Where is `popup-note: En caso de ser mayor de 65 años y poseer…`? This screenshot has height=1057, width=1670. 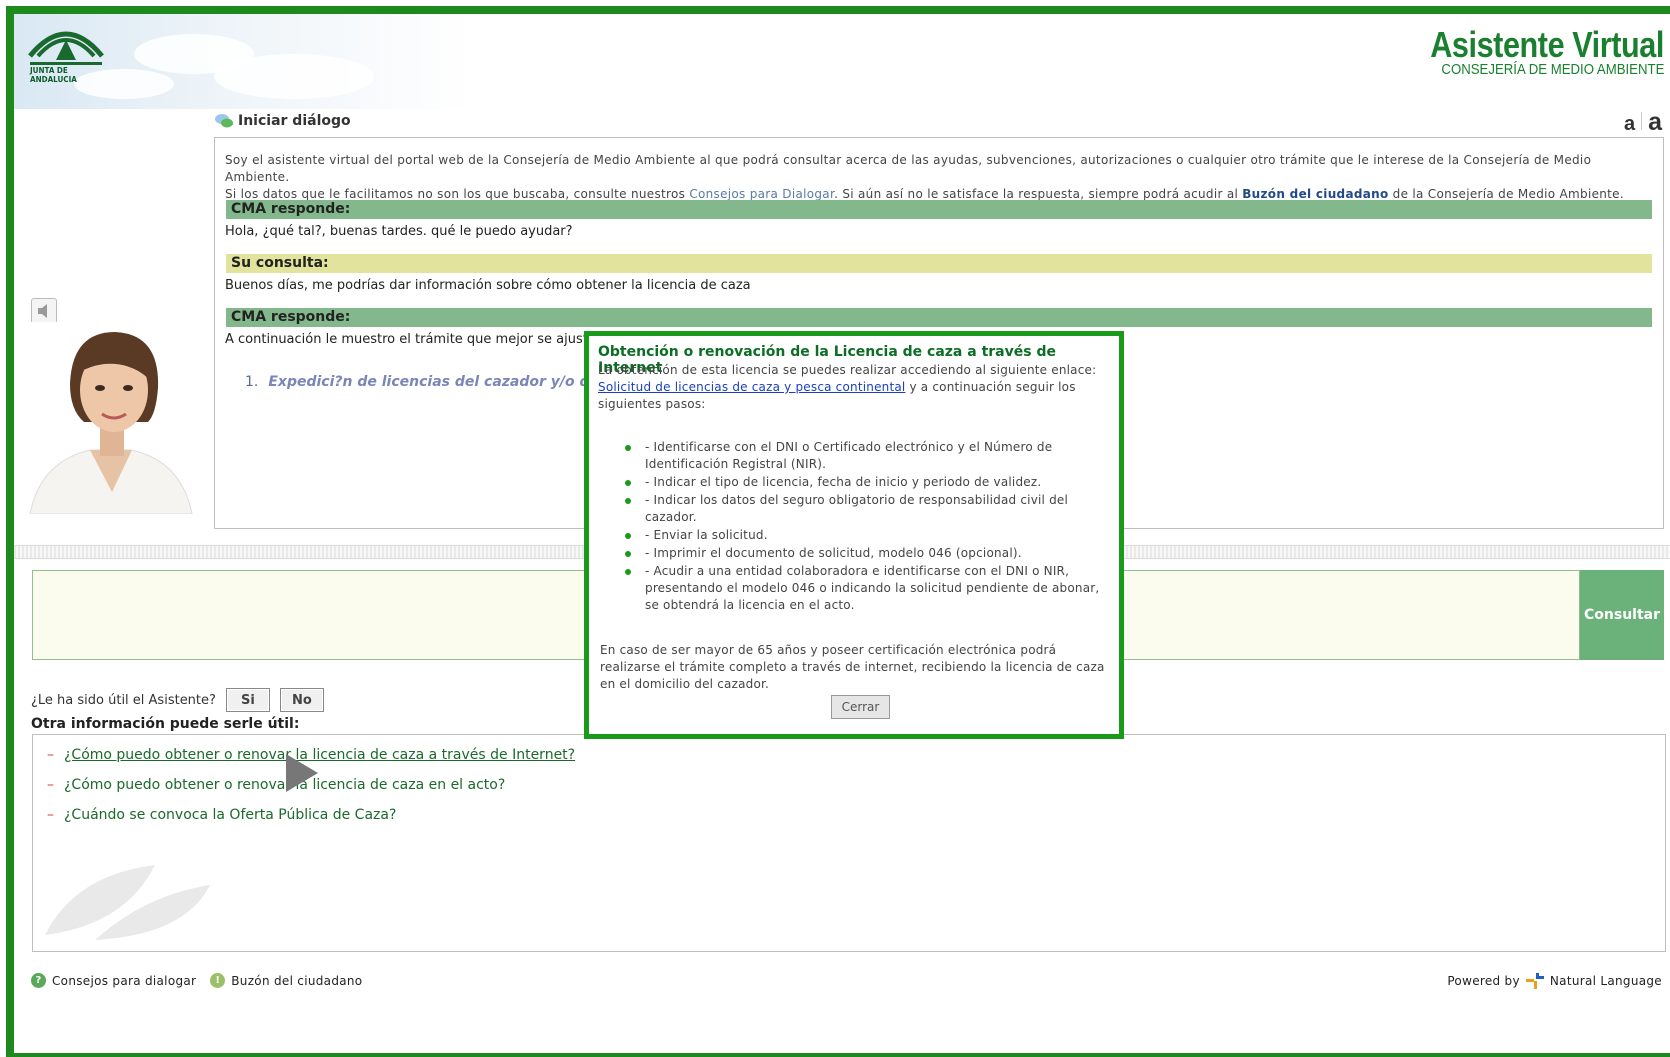 popup-note: En caso de ser mayor de 65 años y poseer… is located at coordinates (852, 667).